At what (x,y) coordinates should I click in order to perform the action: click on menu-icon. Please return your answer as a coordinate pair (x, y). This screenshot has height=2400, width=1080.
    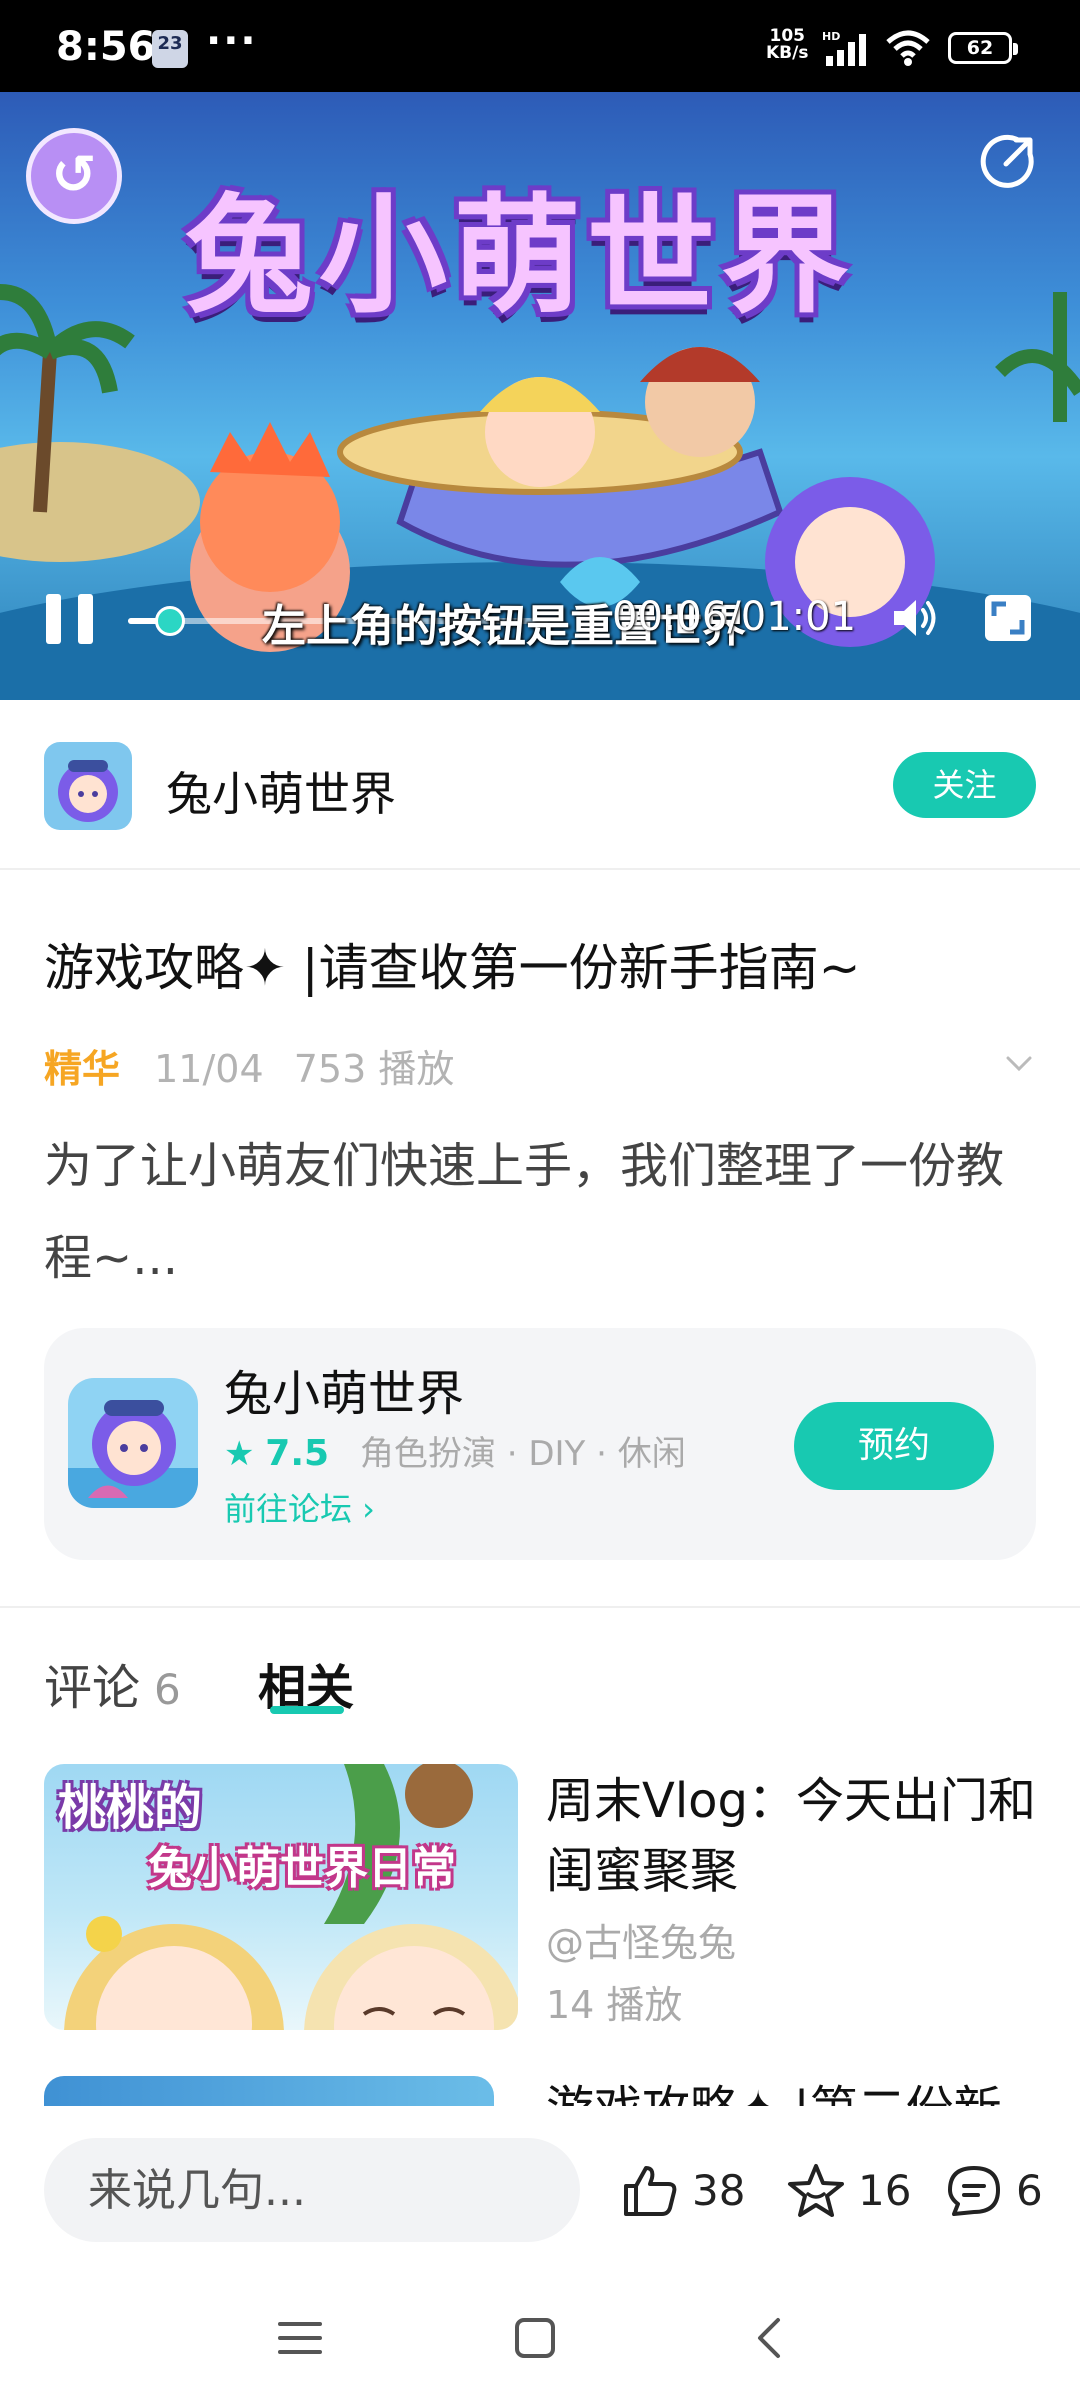
    Looking at the image, I should click on (300, 2338).